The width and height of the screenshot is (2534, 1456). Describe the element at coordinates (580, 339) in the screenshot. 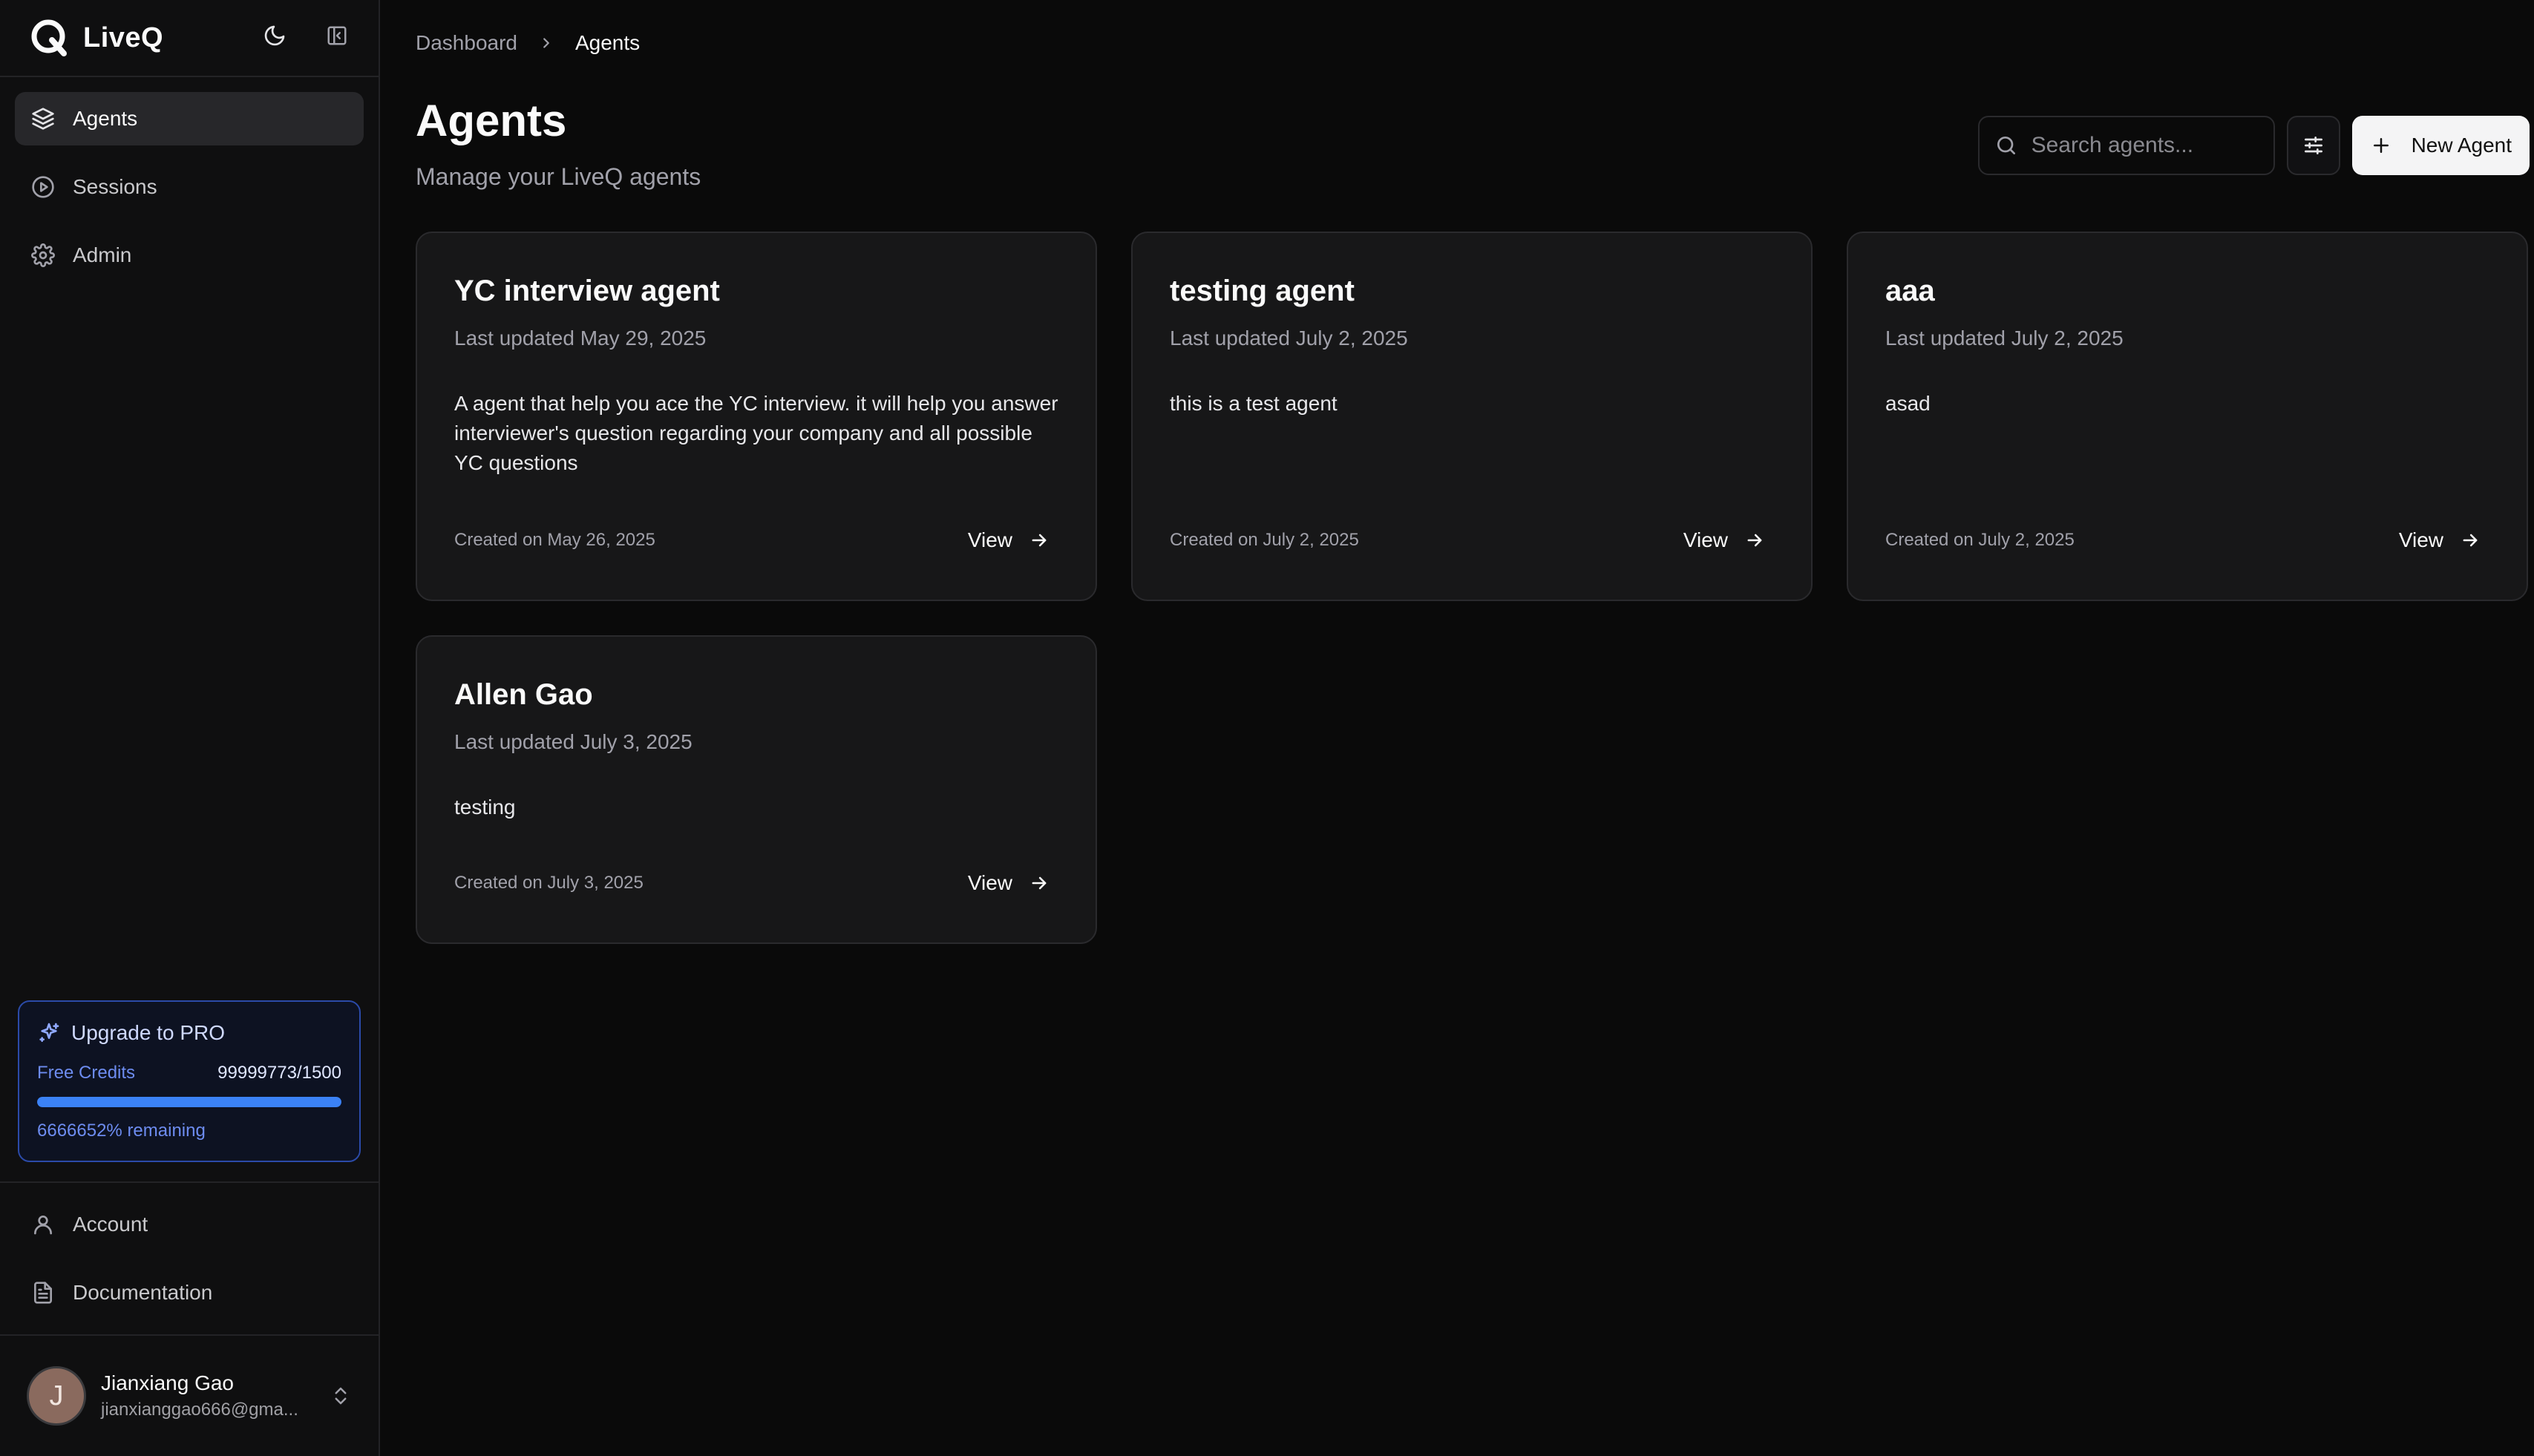

I see `agent-card-updated: Last updated May 29, 2025` at that location.